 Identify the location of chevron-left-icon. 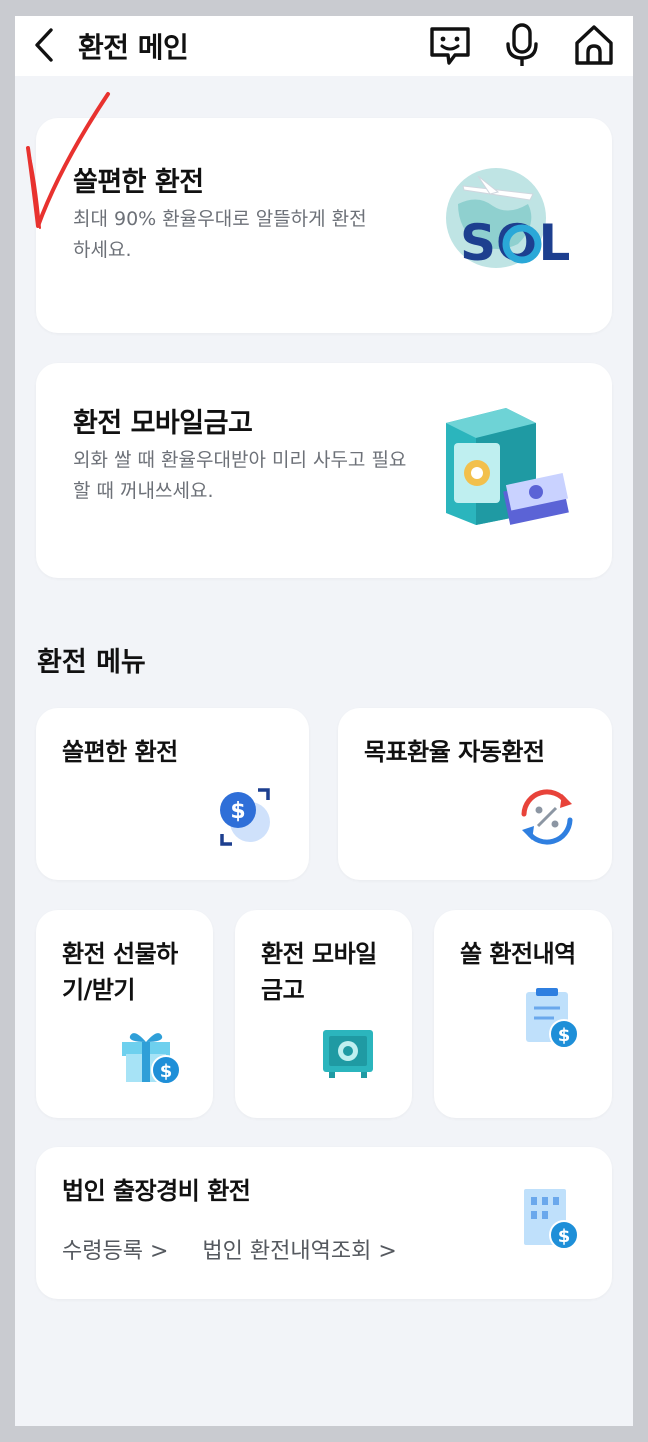
(44, 45).